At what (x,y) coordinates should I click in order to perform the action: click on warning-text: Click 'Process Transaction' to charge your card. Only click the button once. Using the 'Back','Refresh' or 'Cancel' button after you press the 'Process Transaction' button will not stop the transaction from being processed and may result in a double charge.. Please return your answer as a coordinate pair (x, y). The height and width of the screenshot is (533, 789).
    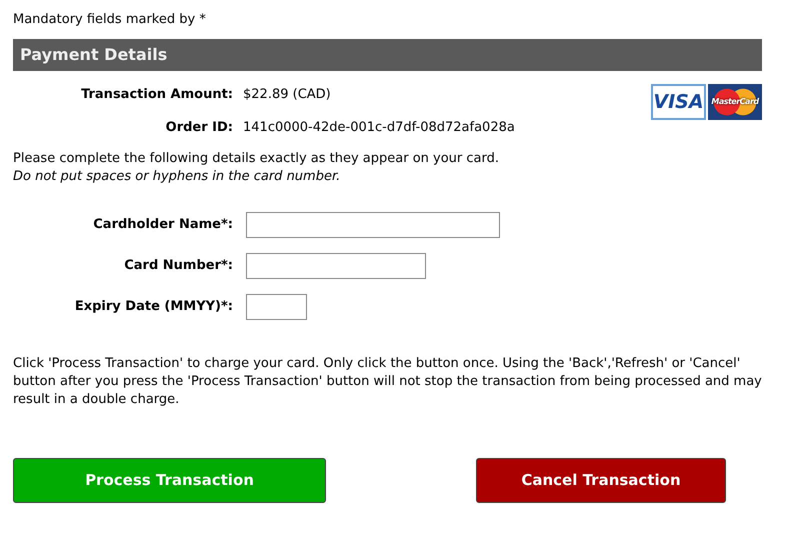
    Looking at the image, I should click on (387, 382).